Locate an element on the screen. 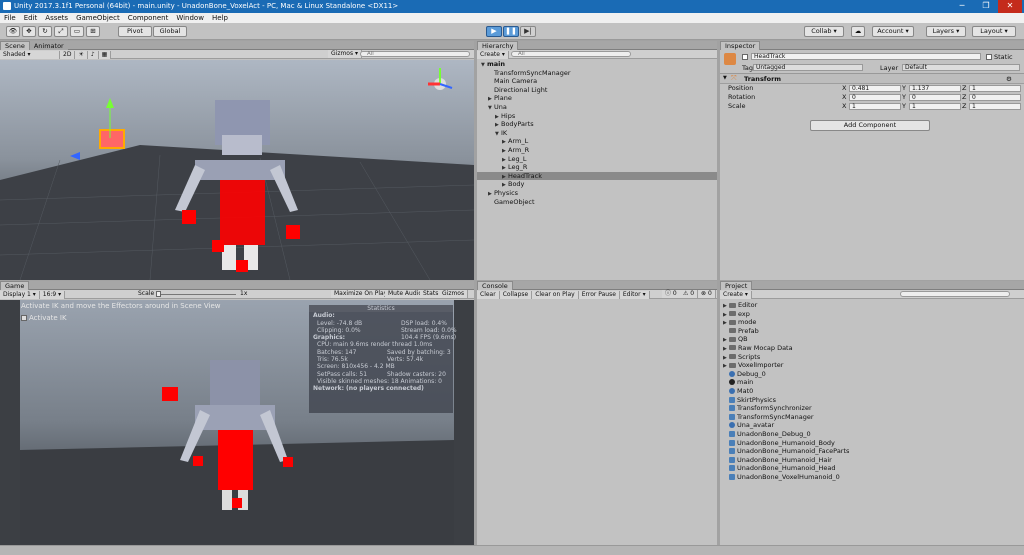 The image size is (1024, 555). transform-header: ▼ ⤧ Transform ⚙ is located at coordinates (872, 79).